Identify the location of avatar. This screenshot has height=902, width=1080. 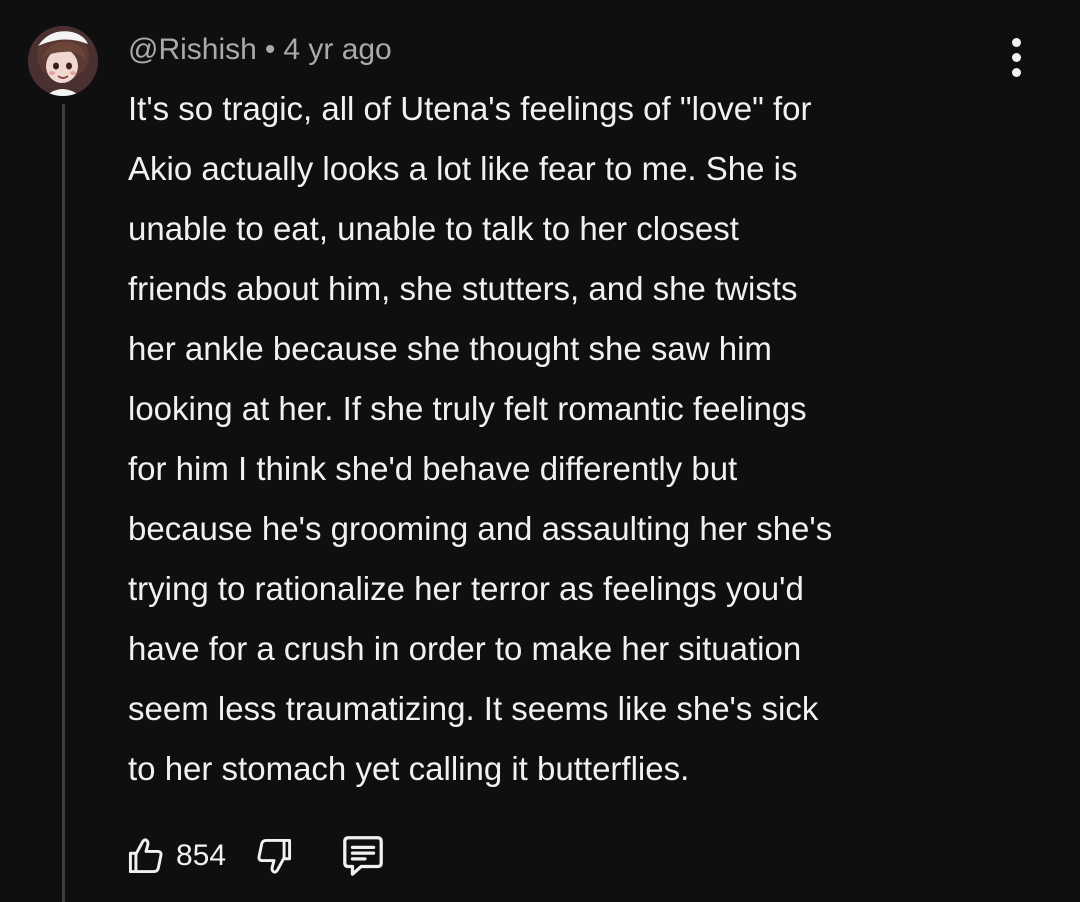
(63, 61).